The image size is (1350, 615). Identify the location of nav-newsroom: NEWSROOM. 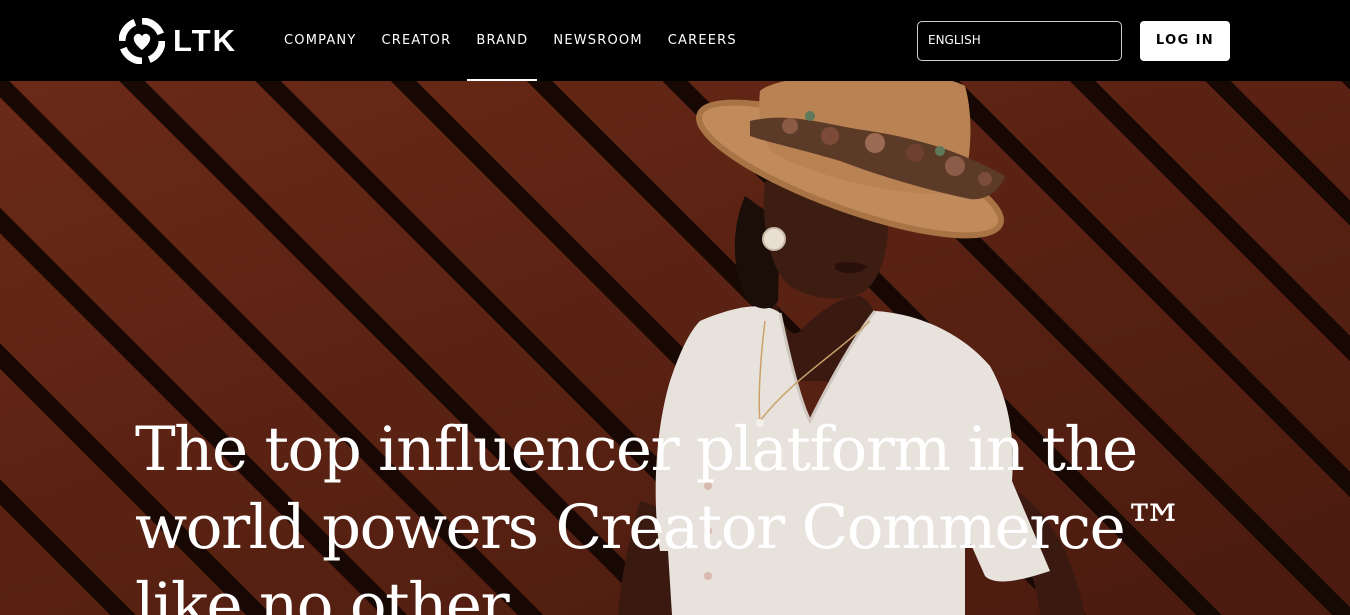
(597, 40).